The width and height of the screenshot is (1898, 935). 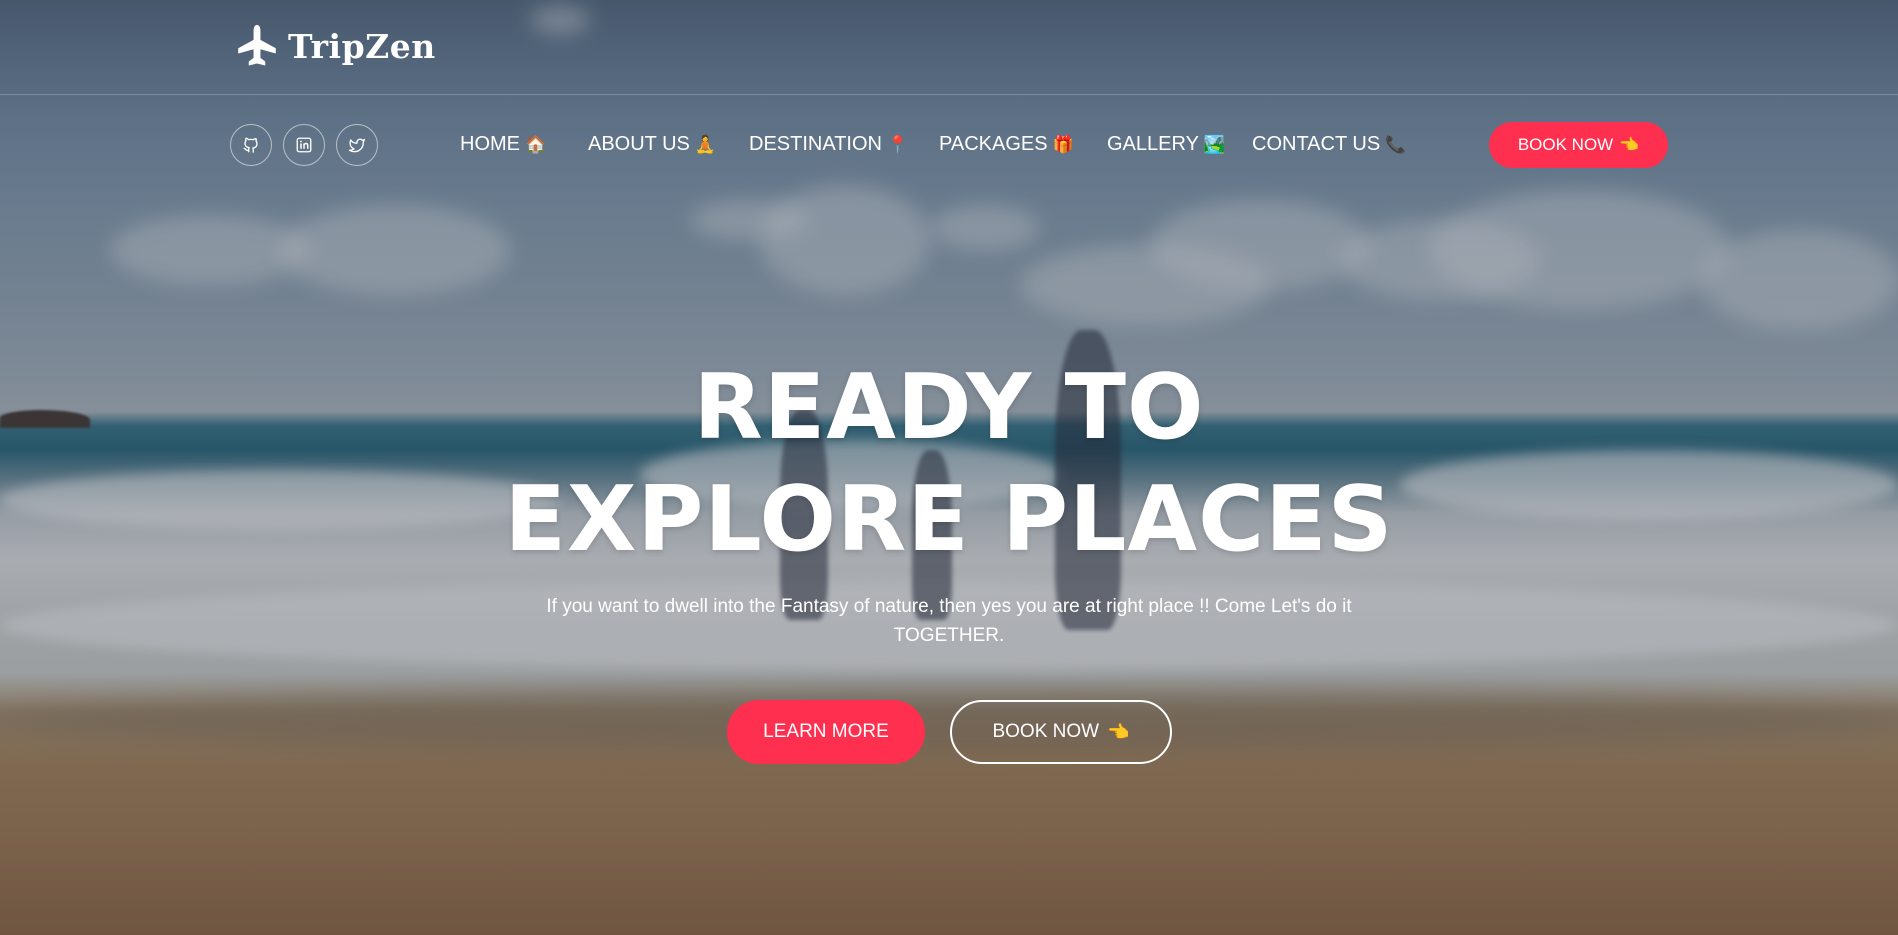 I want to click on twitter-link, so click(x=357, y=145).